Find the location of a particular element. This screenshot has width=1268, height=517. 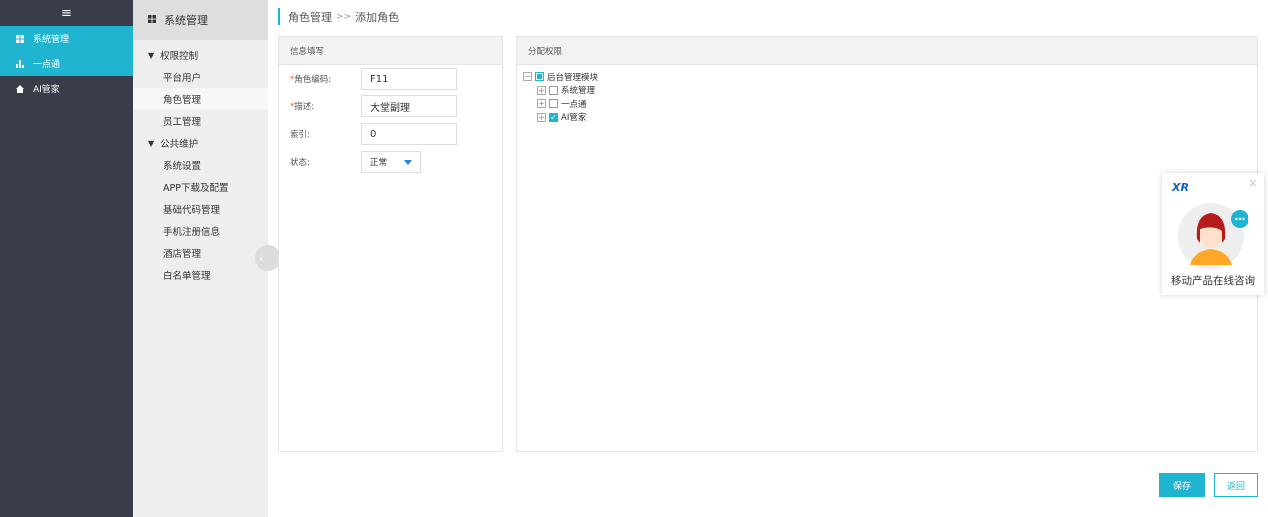

house-icon is located at coordinates (21, 88).